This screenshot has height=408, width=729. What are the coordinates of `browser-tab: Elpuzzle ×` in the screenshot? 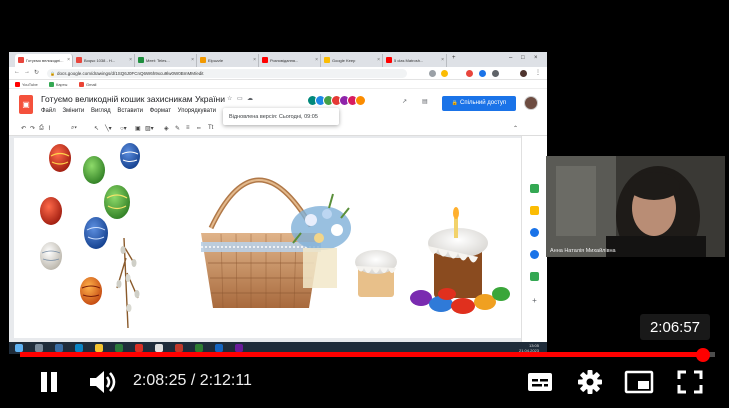 It's located at (228, 60).